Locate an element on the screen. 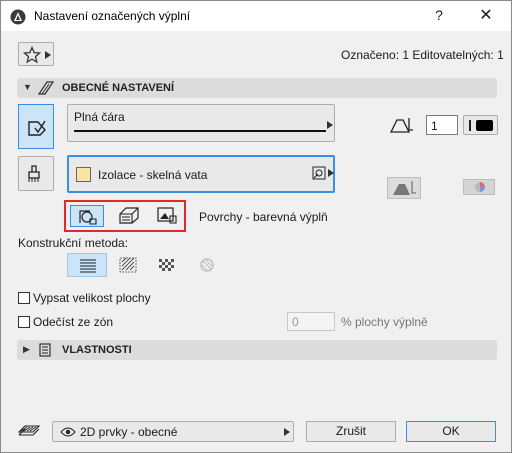 This screenshot has width=512, height=453. fill-select: Izolace - skelná vata is located at coordinates (201, 174).